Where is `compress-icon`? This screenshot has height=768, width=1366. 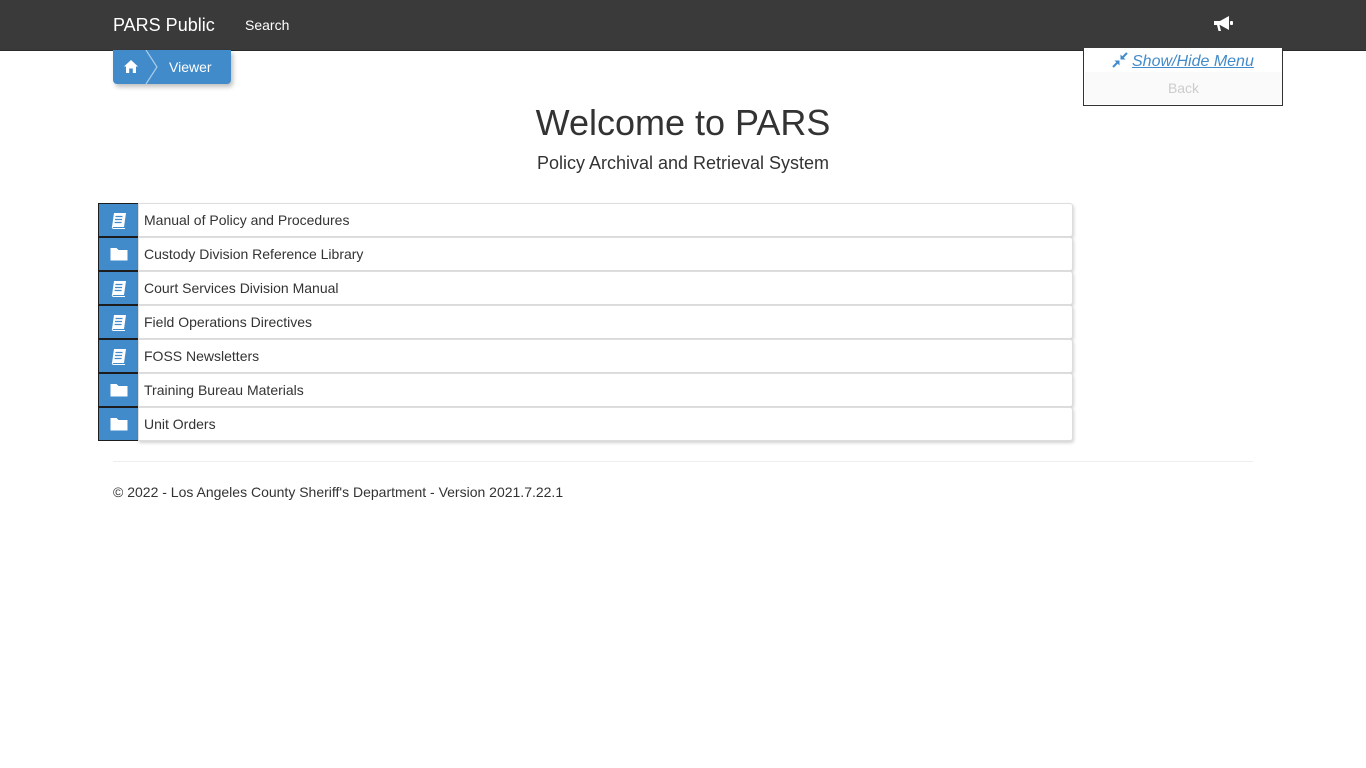
compress-icon is located at coordinates (1120, 60).